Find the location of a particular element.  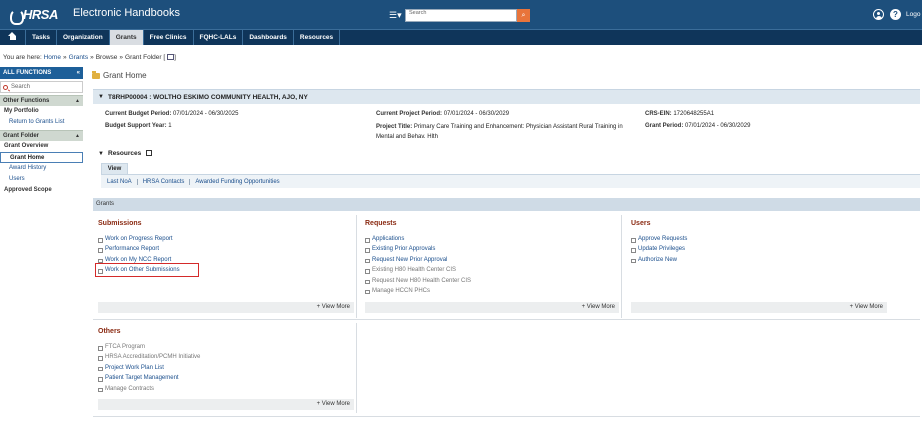

nav-tasks: Tasks is located at coordinates (41, 37).